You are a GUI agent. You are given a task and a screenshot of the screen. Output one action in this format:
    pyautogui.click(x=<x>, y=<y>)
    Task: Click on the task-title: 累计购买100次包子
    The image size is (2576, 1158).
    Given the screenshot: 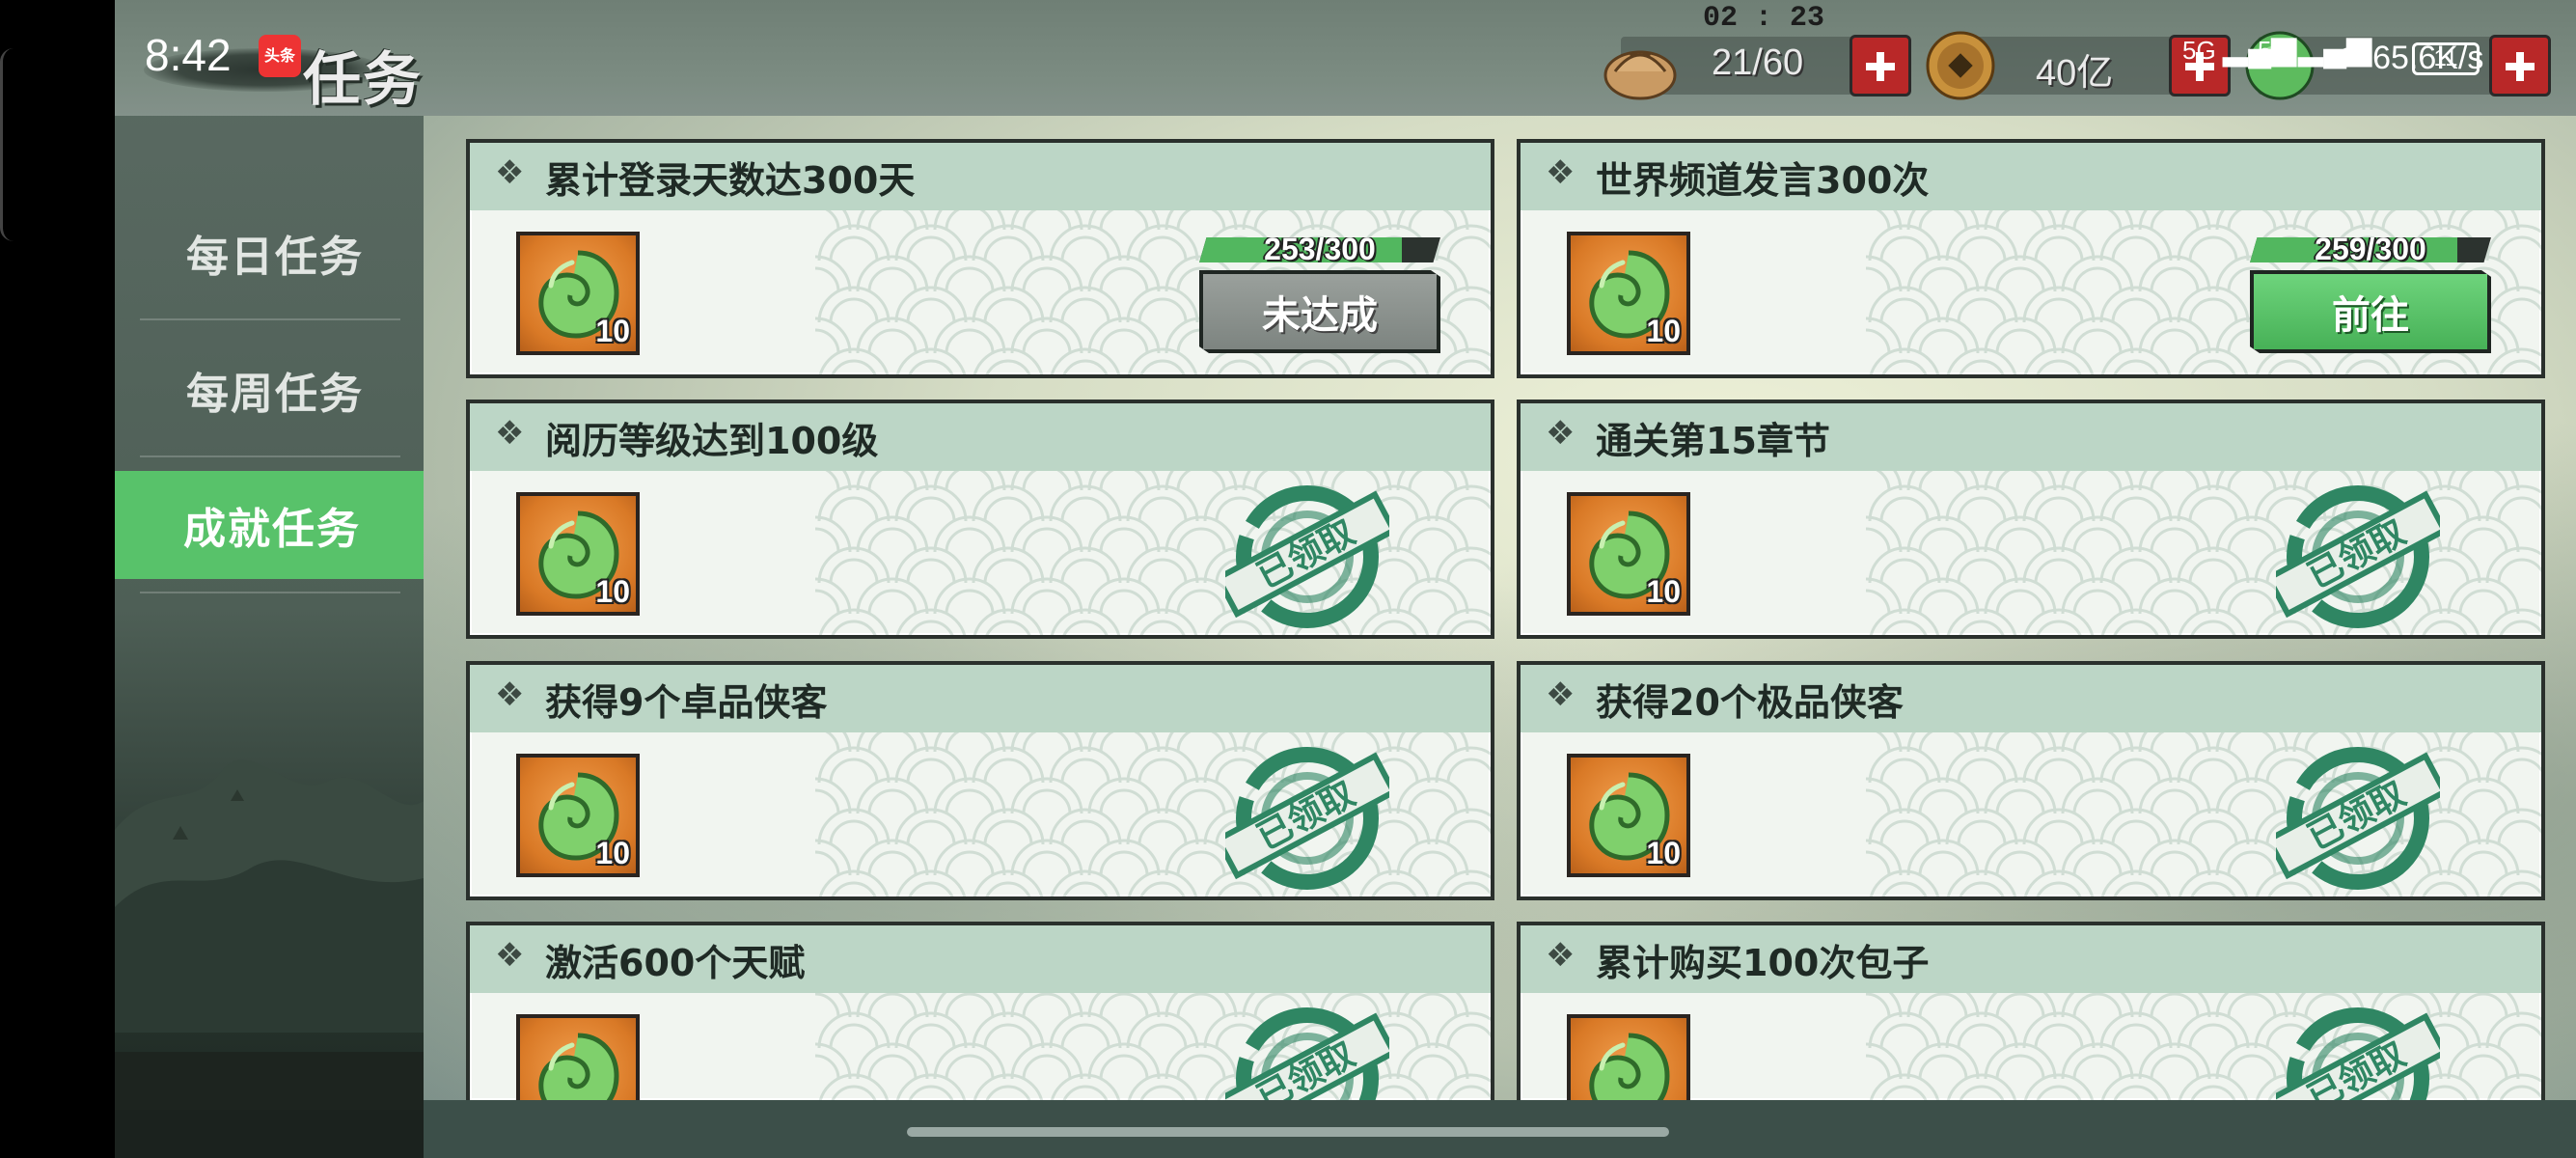 What is the action you would take?
    pyautogui.click(x=1763, y=962)
    